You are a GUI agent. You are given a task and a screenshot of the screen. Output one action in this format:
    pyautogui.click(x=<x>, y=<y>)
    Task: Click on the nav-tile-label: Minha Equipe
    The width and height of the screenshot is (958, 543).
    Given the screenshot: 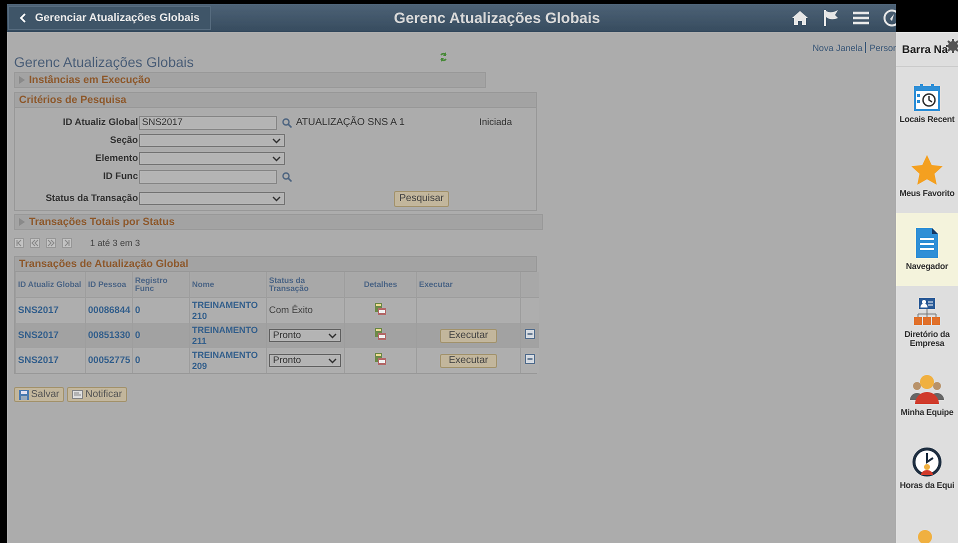 What is the action you would take?
    pyautogui.click(x=927, y=412)
    